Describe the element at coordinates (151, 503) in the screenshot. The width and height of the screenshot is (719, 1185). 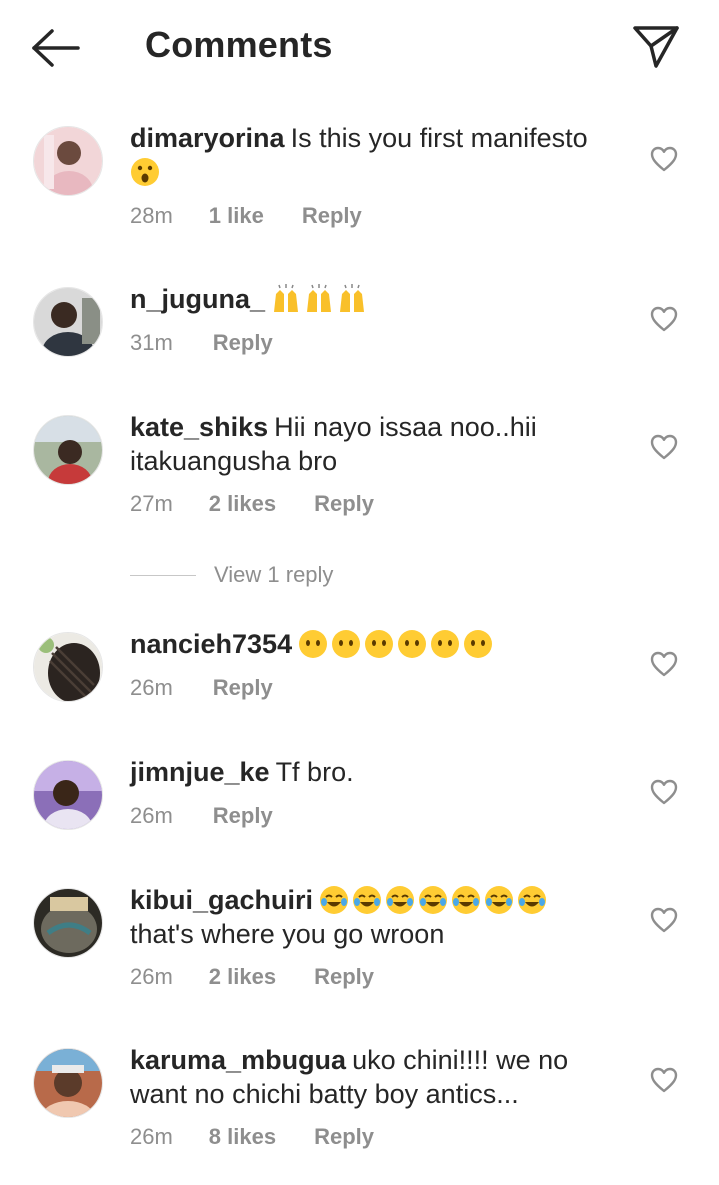
I see `comment-time: 27m` at that location.